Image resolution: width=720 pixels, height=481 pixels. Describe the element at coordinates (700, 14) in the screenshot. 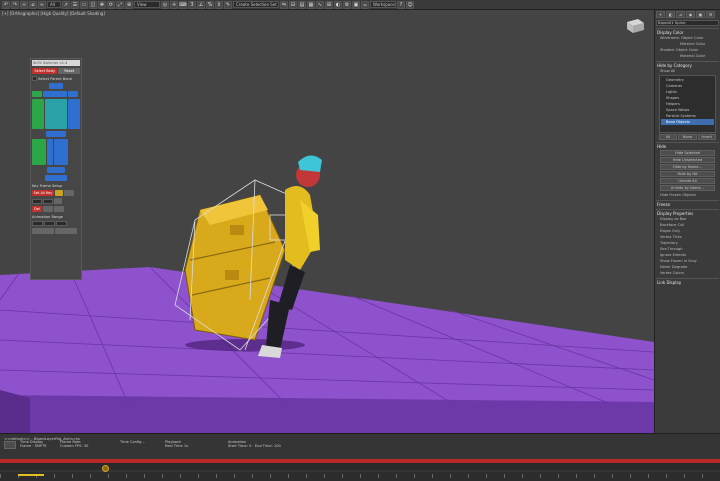

I see `display-tab-icon: ▣` at that location.